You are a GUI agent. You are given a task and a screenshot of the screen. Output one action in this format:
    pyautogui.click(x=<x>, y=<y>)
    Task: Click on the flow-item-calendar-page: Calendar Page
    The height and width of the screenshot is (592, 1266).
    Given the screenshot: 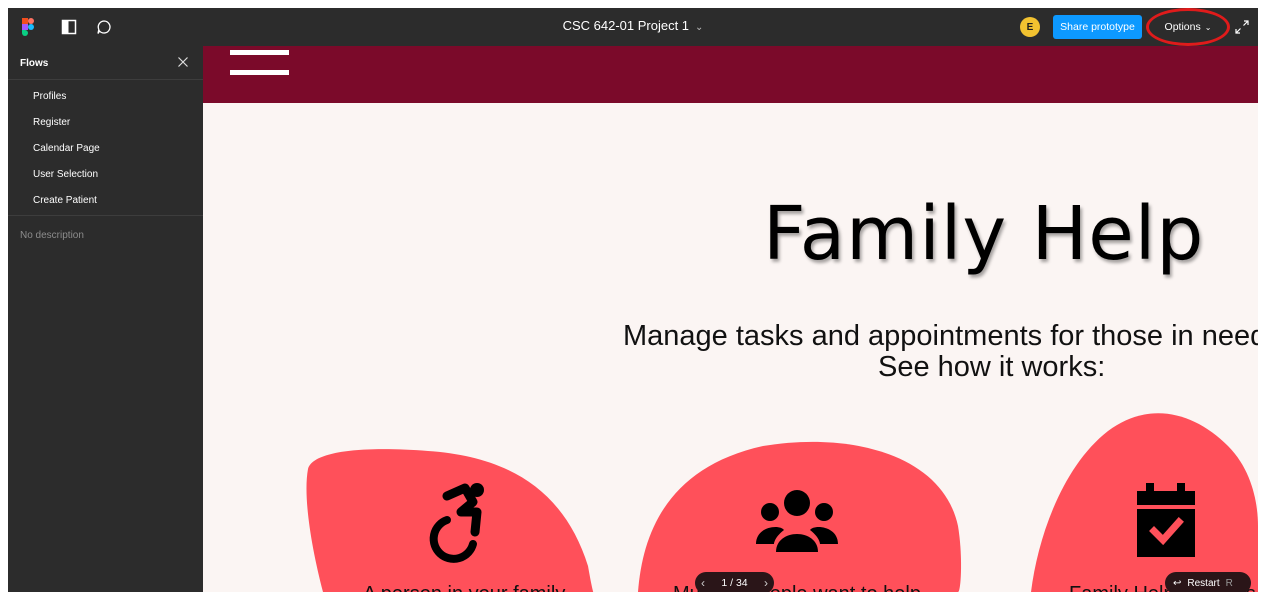 What is the action you would take?
    pyautogui.click(x=105, y=149)
    